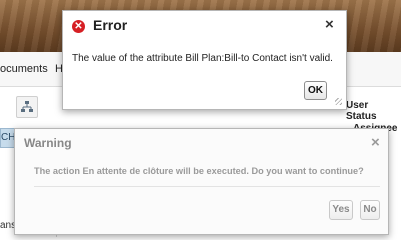  I want to click on divider, so click(207, 186).